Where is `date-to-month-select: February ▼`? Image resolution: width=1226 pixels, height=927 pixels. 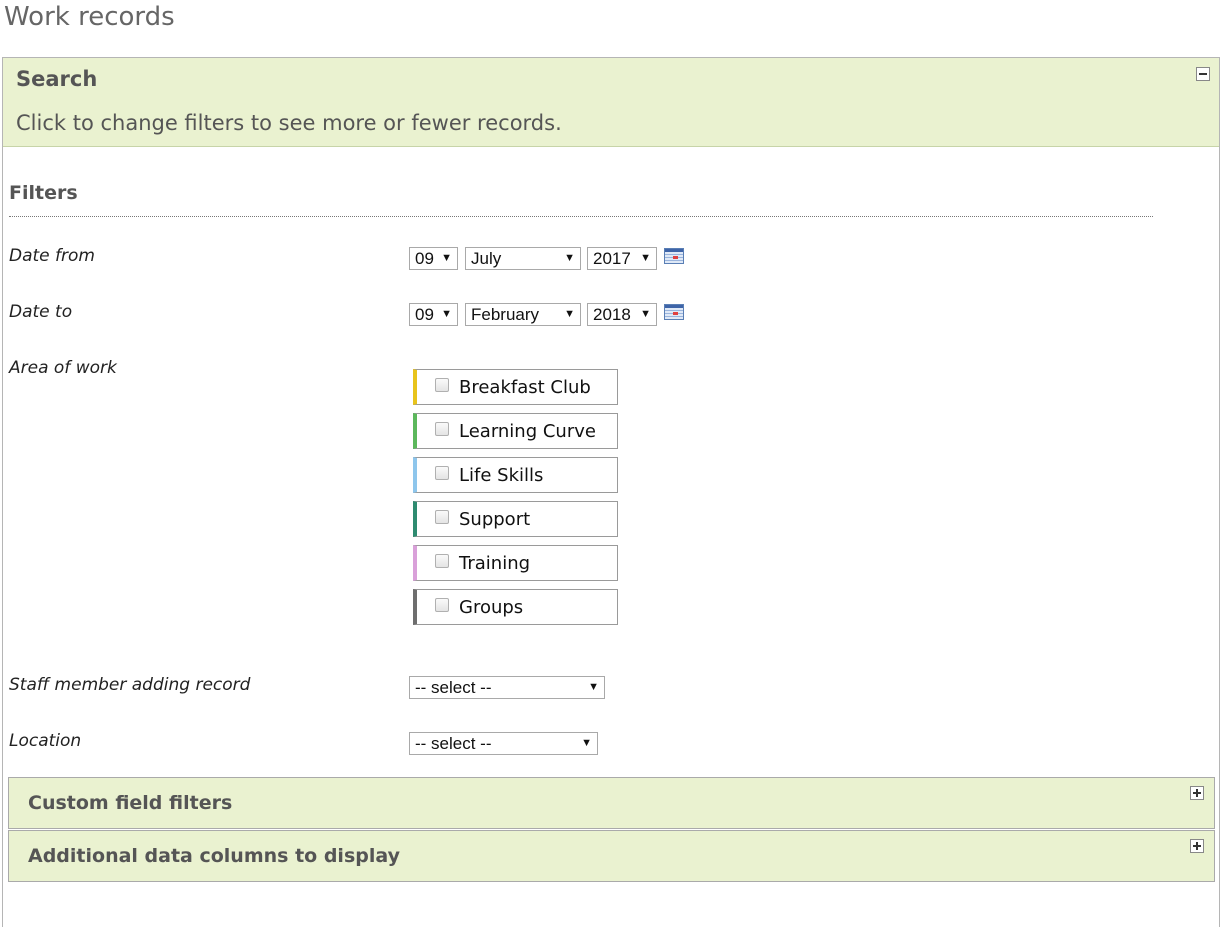
date-to-month-select: February ▼ is located at coordinates (523, 314).